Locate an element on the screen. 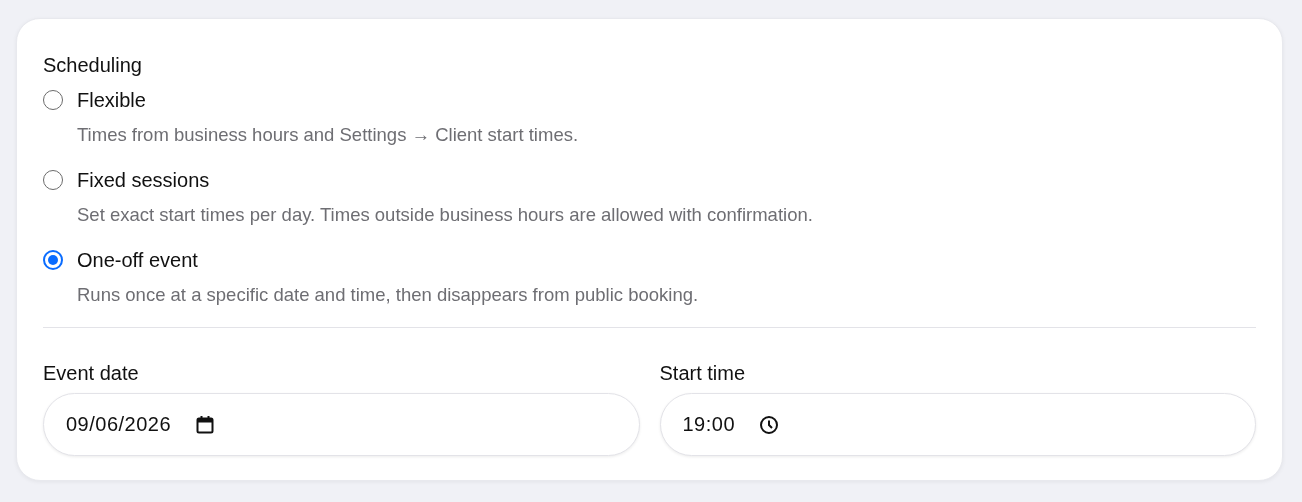 Image resolution: width=1302 pixels, height=502 pixels. clock-icon is located at coordinates (769, 424).